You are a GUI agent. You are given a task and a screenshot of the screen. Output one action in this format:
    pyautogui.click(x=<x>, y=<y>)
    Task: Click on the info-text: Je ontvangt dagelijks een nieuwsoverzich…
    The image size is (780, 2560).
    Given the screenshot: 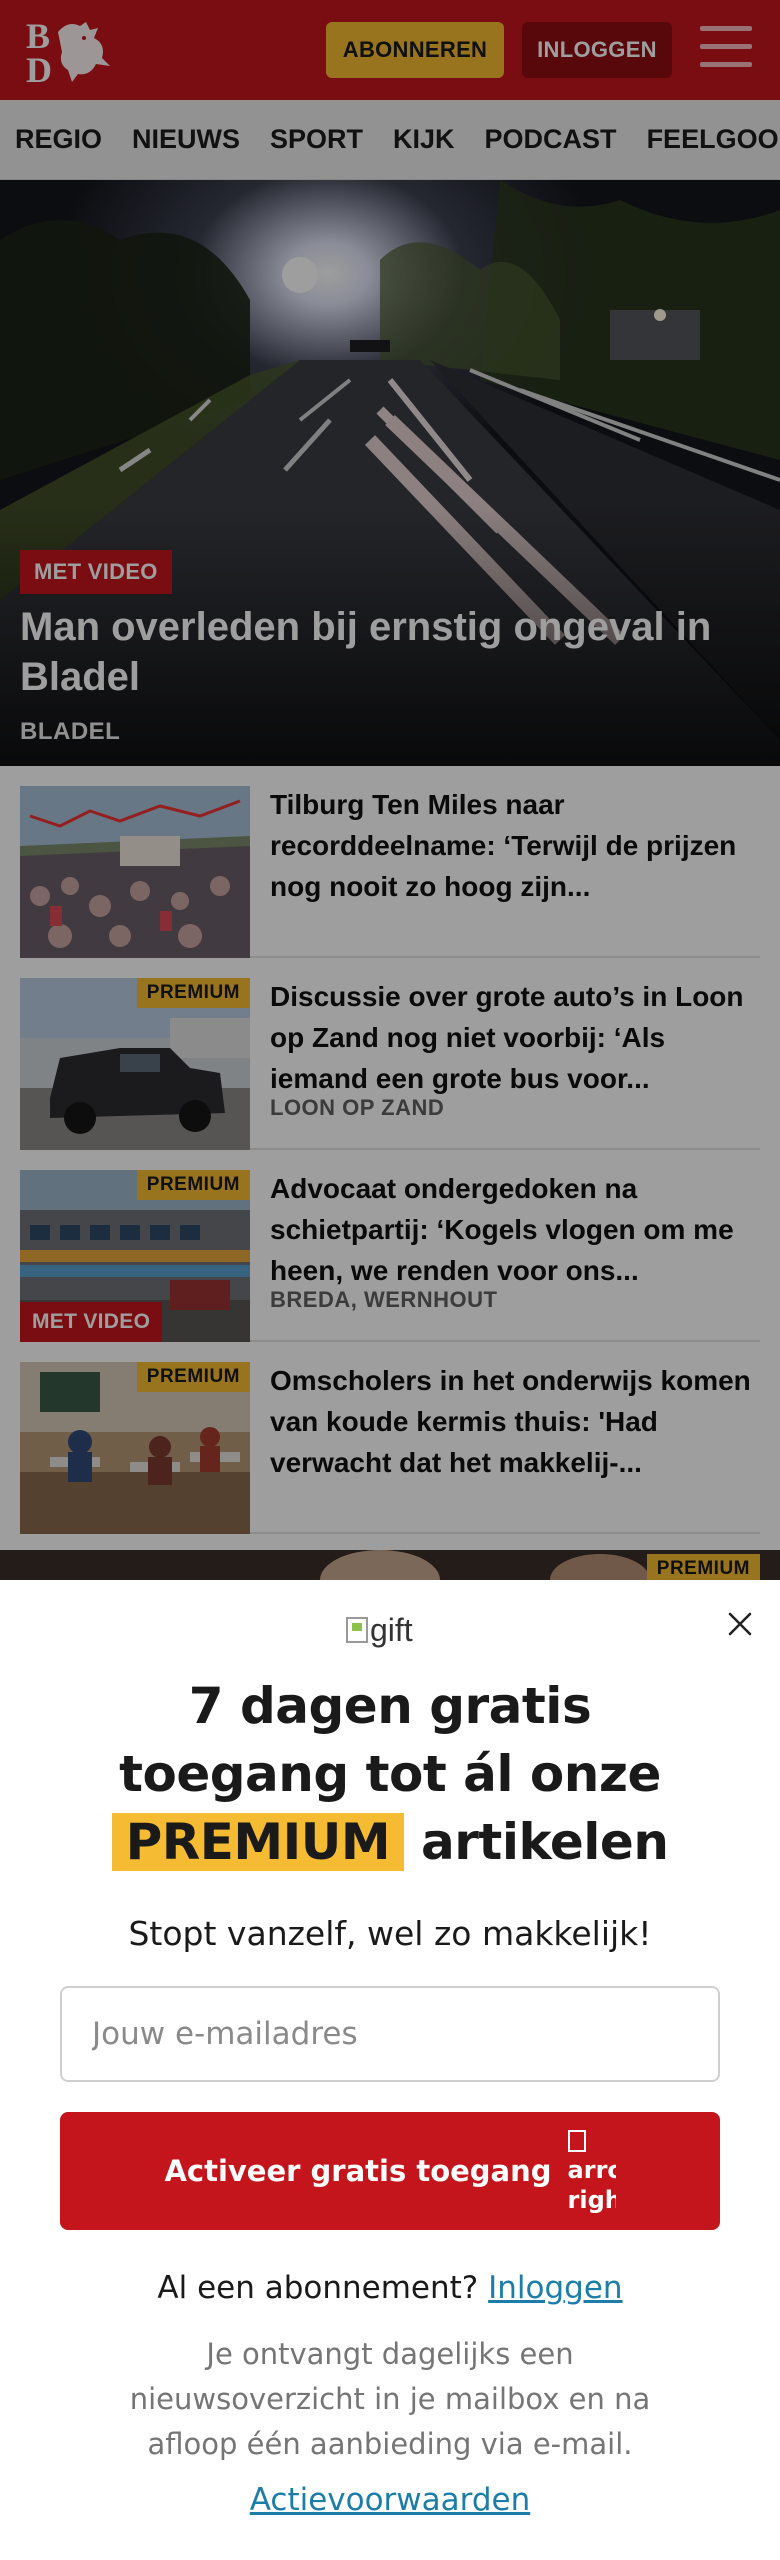 What is the action you would take?
    pyautogui.click(x=390, y=2399)
    